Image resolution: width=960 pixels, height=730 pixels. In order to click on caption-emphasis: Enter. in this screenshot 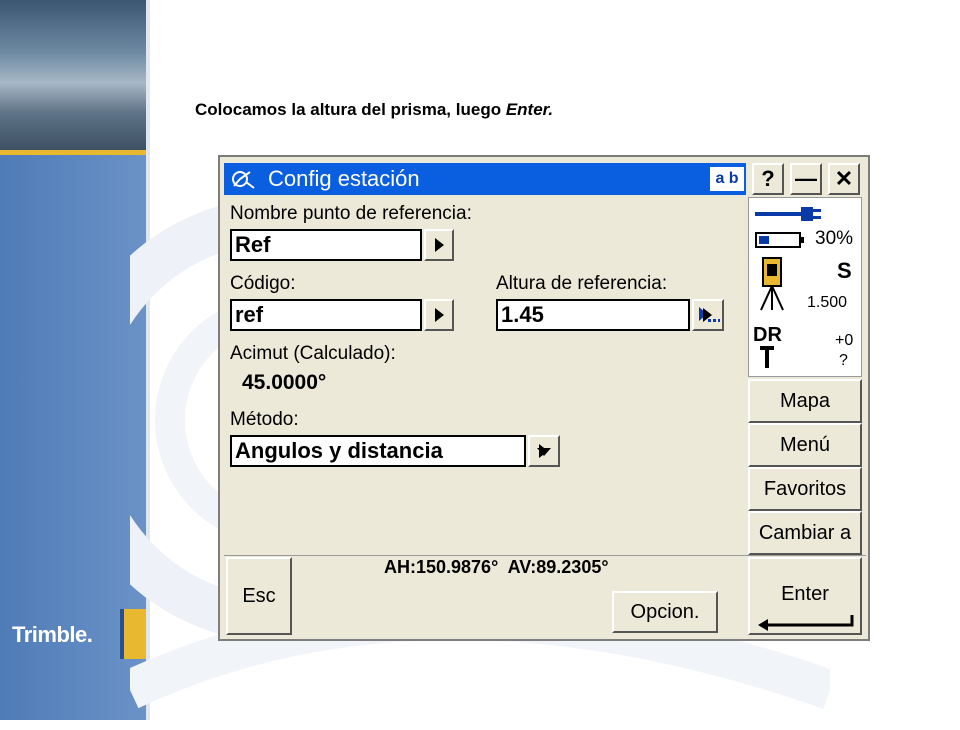, I will do `click(529, 109)`.